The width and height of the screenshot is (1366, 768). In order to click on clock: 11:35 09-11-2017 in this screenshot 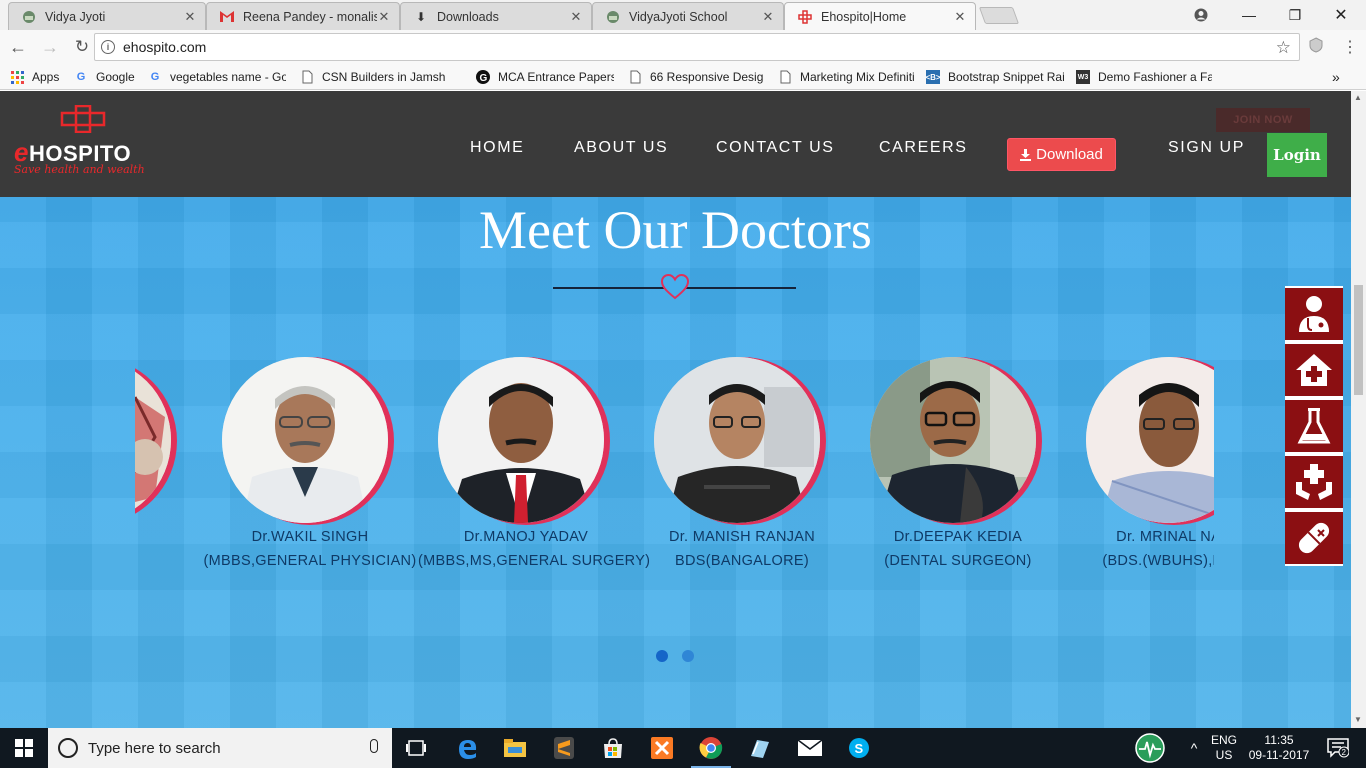, I will do `click(1279, 748)`.